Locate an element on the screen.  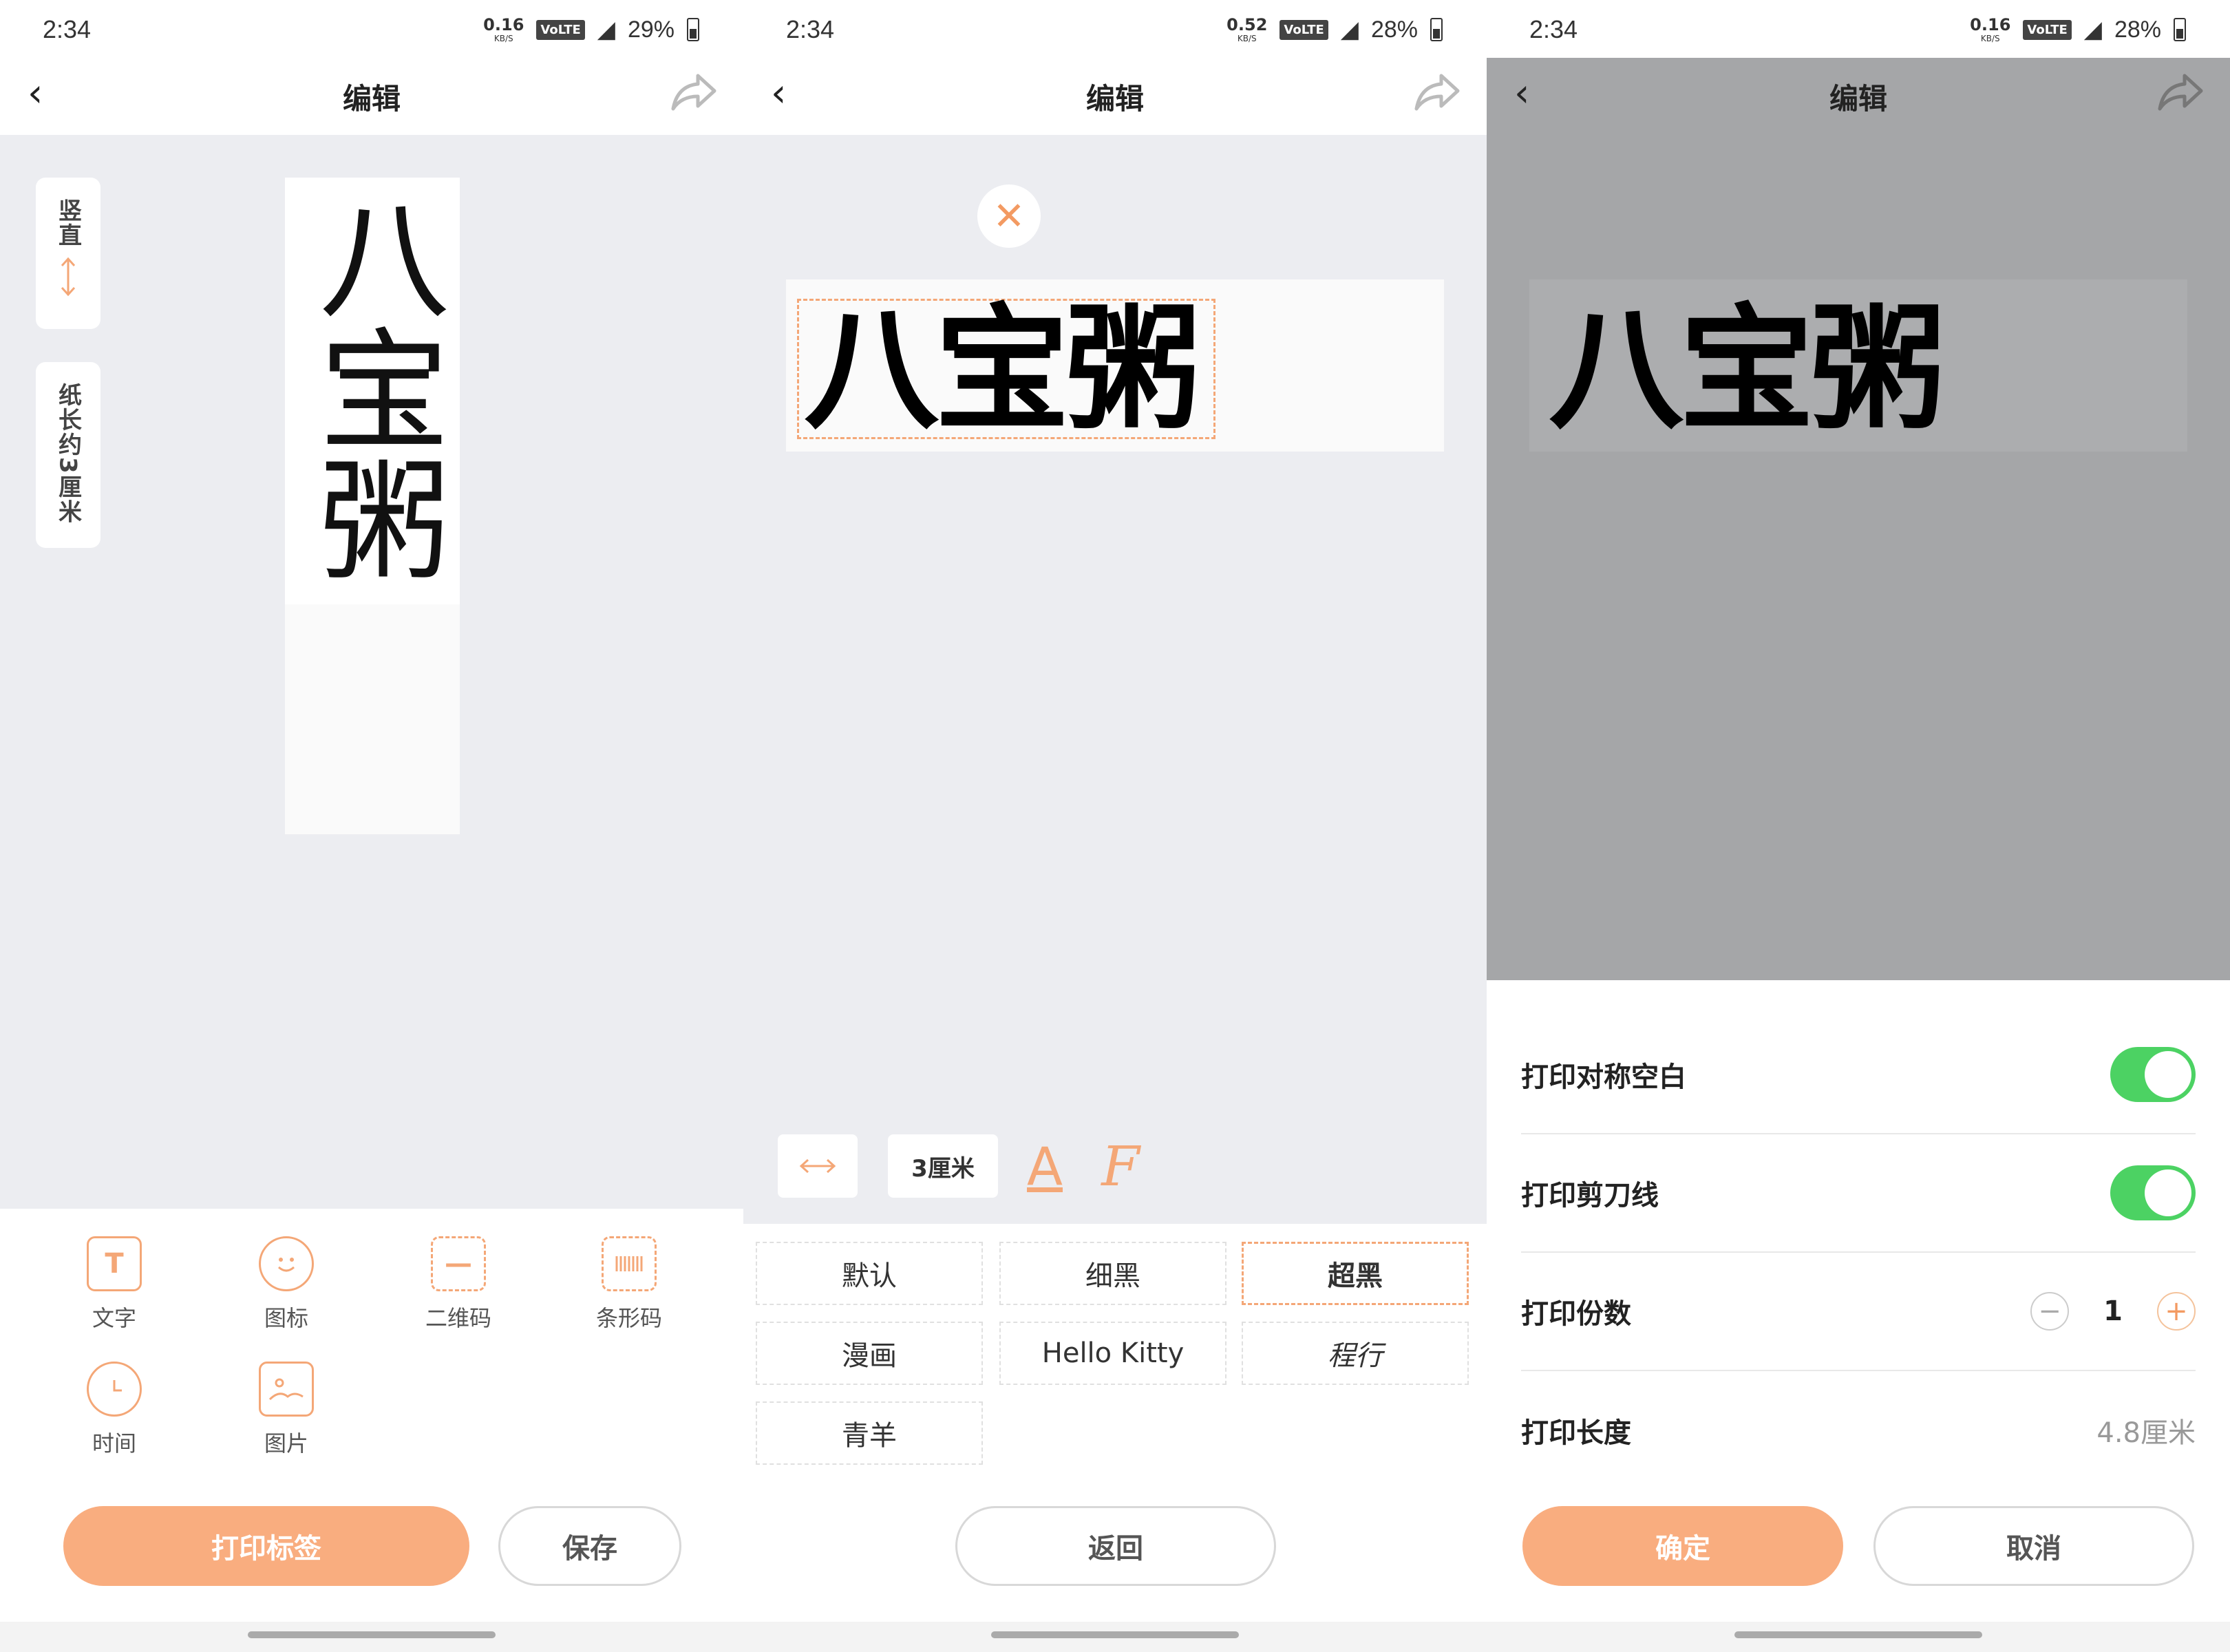
status-bar: 2:34 0.16 KB/S VoLTE ◢ 28% is located at coordinates (1858, 29).